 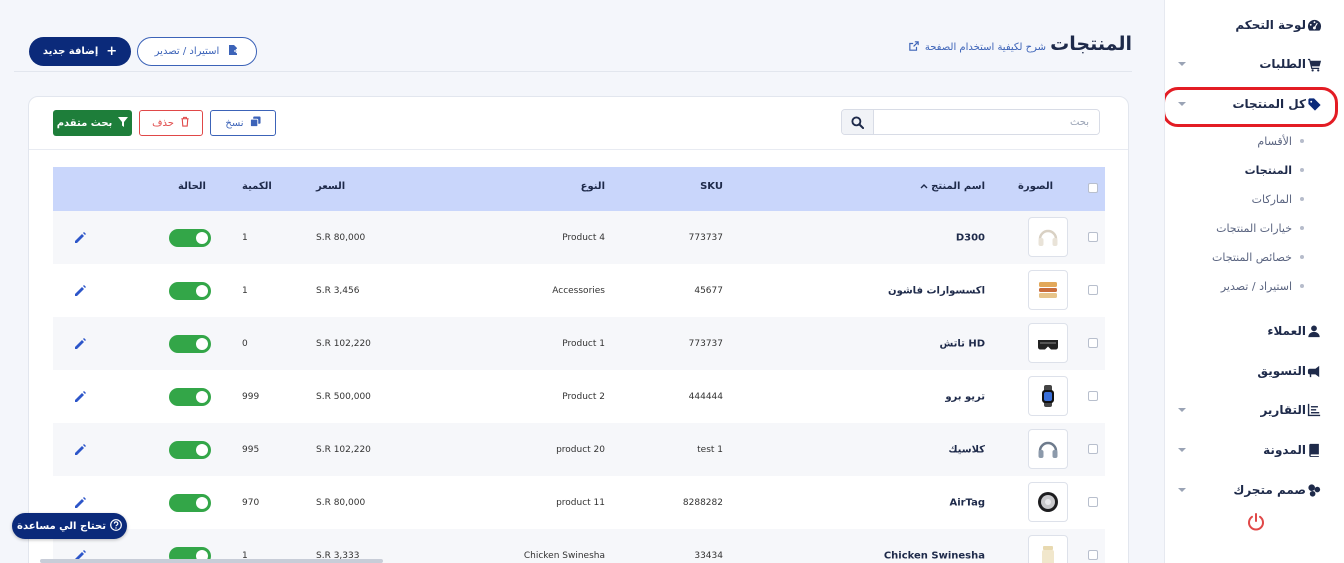 I want to click on sidebar-item-label: لوحة التحكم, so click(x=1270, y=25).